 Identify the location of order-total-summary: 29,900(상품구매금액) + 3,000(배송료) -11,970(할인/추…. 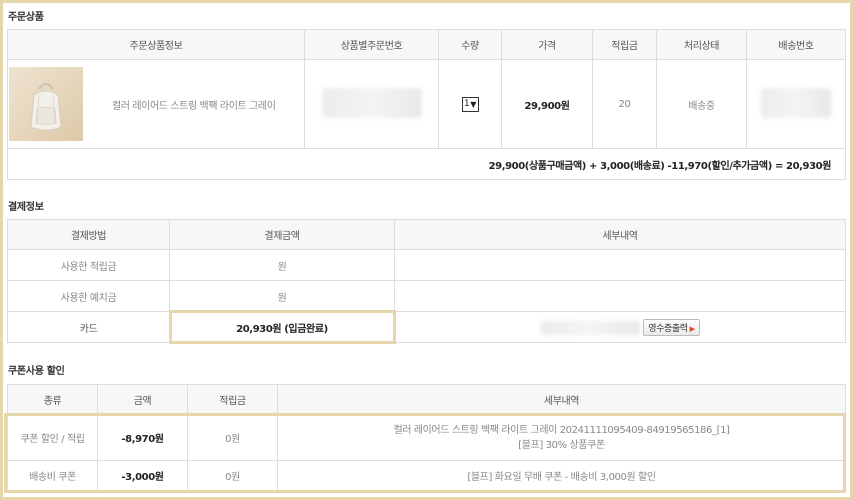
(426, 164).